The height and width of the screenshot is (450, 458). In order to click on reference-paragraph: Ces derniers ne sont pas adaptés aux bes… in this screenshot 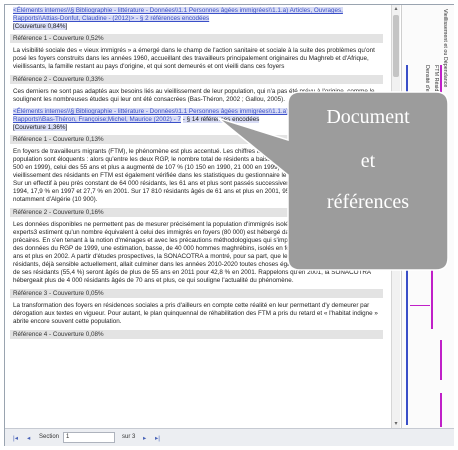, I will do `click(198, 96)`.